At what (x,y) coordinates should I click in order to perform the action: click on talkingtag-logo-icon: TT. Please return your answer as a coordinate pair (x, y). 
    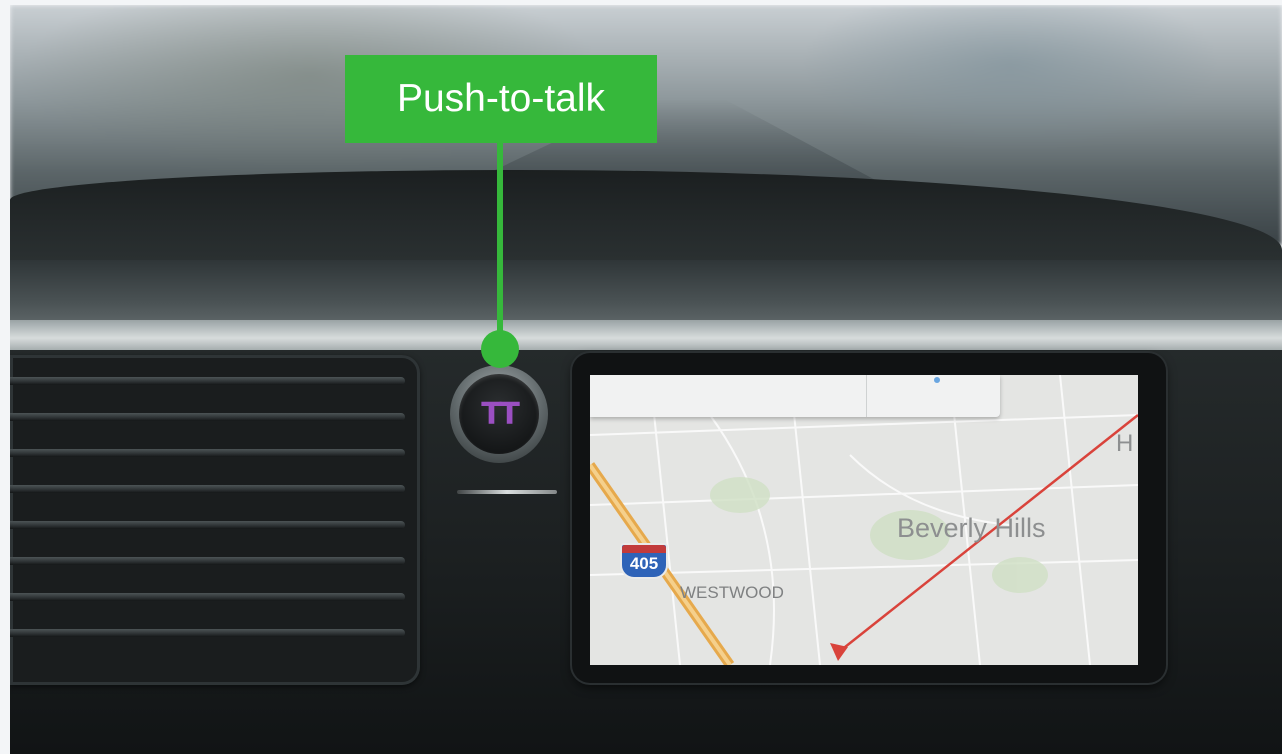
    Looking at the image, I should click on (500, 414).